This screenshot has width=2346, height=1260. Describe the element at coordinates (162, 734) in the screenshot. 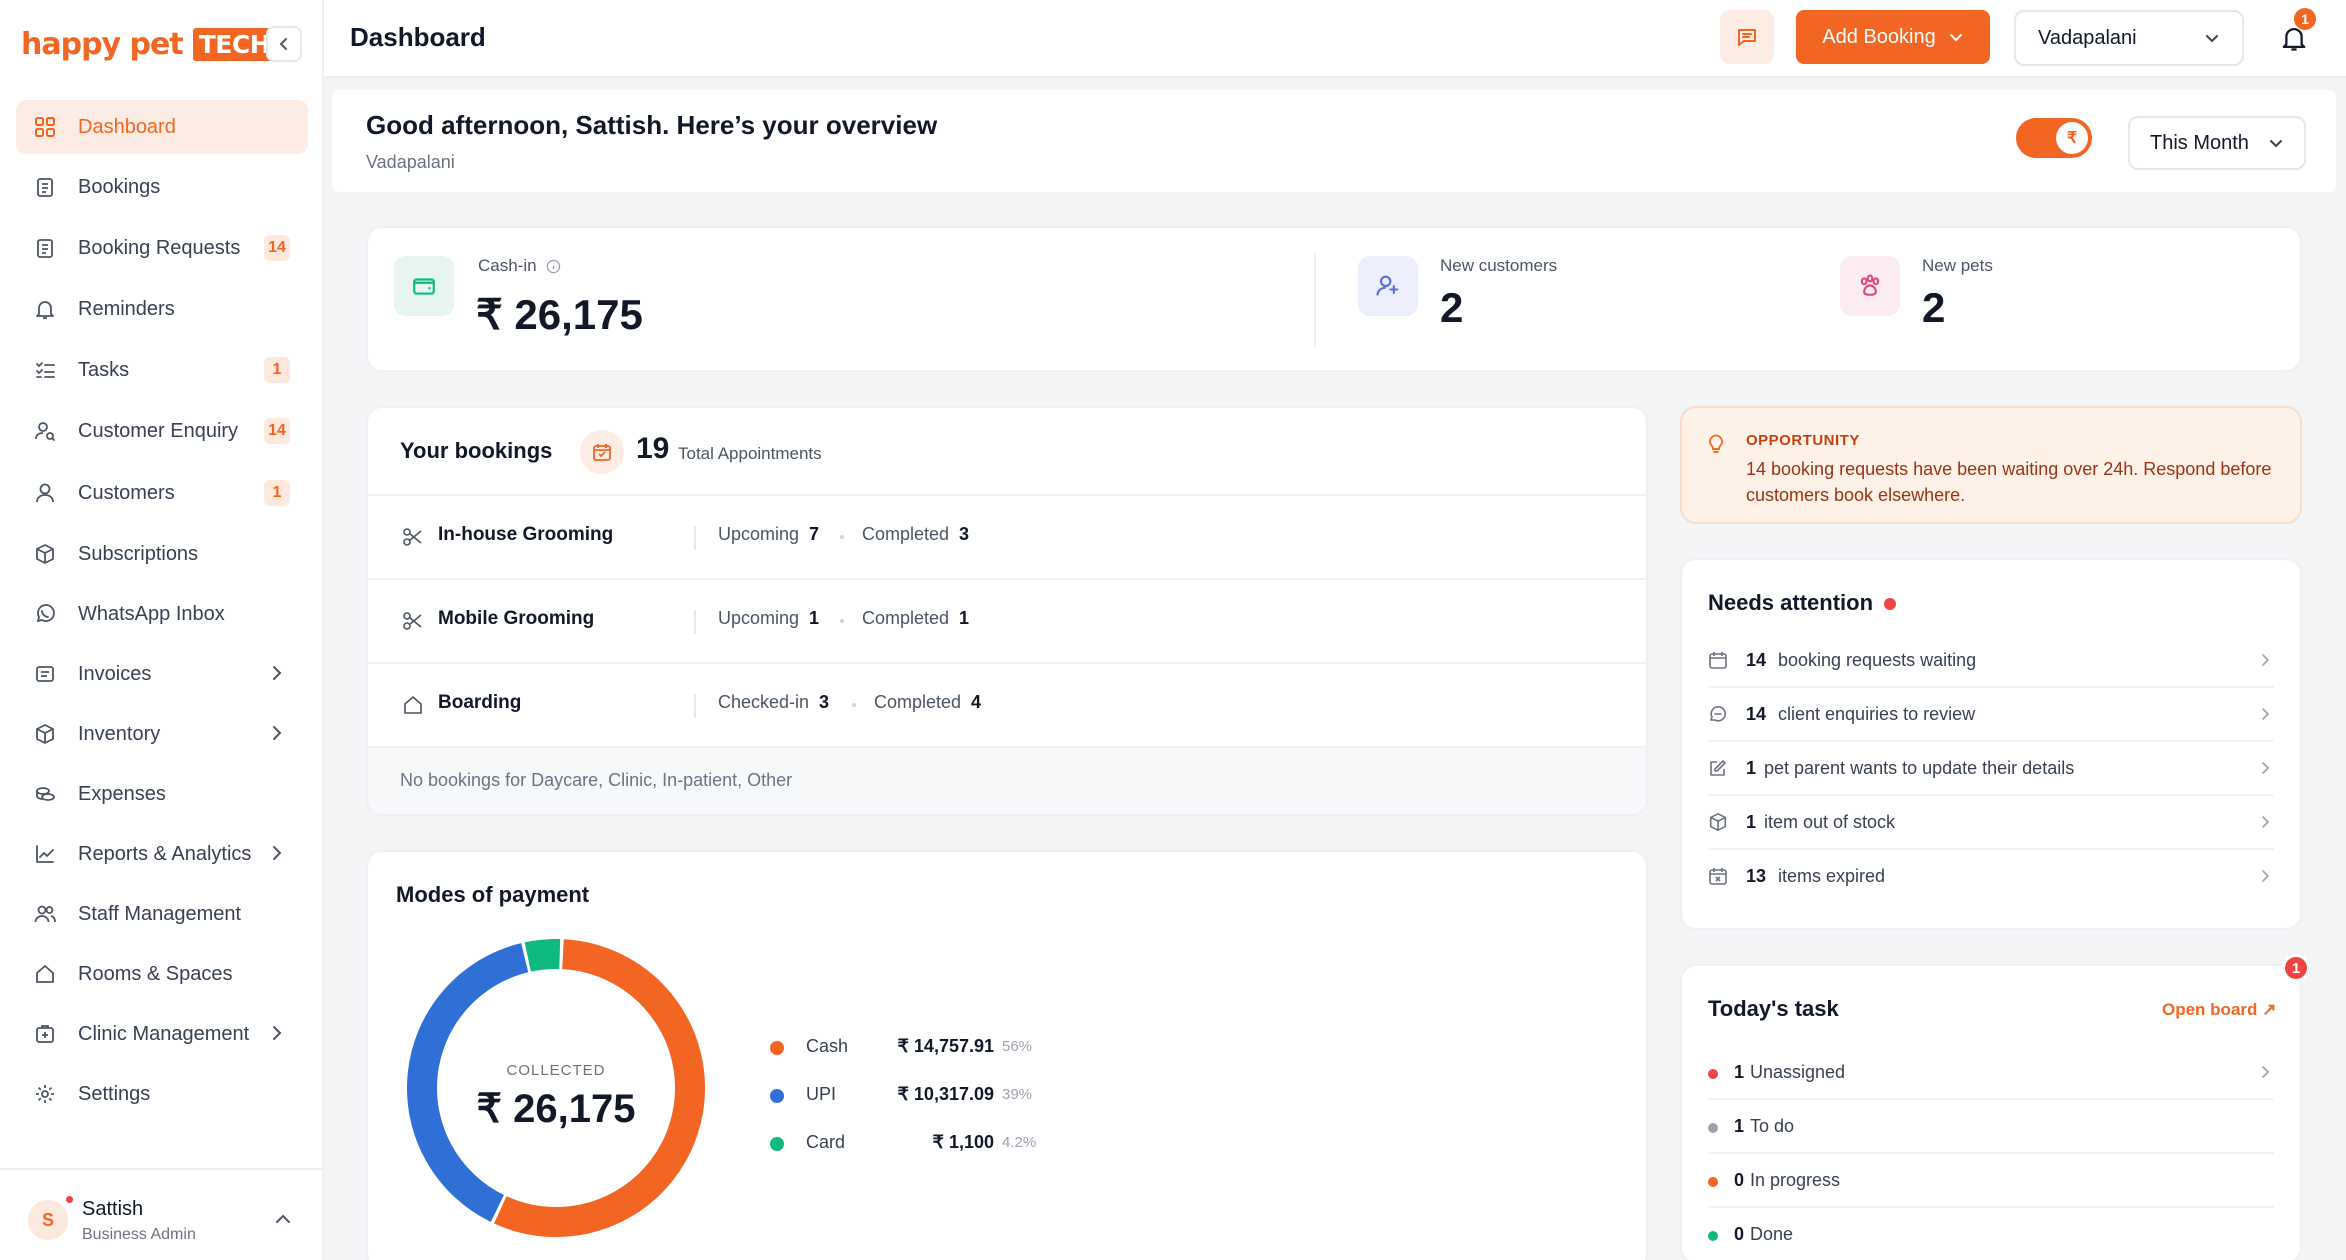

I see `sidebar-item-inventory: Inventory` at that location.